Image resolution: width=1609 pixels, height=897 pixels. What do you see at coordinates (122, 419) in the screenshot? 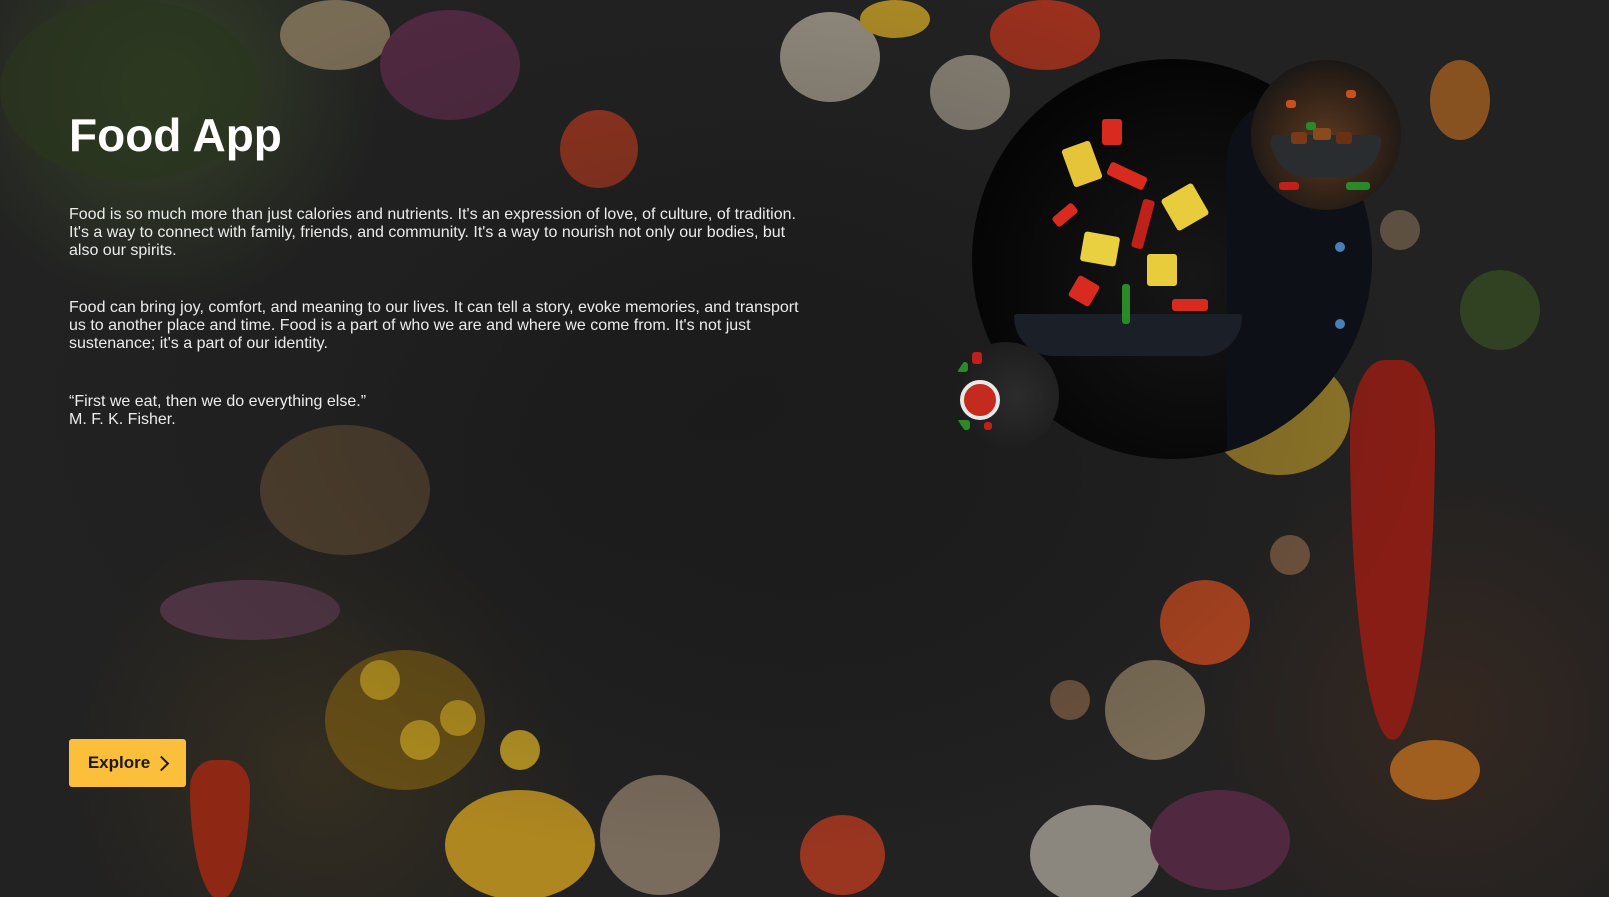
I see `quote-author: M. F. K. Fisher.` at bounding box center [122, 419].